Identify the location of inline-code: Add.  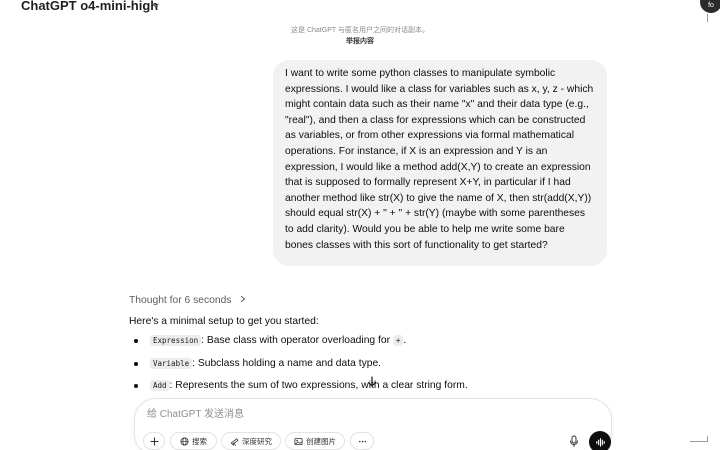
(160, 385).